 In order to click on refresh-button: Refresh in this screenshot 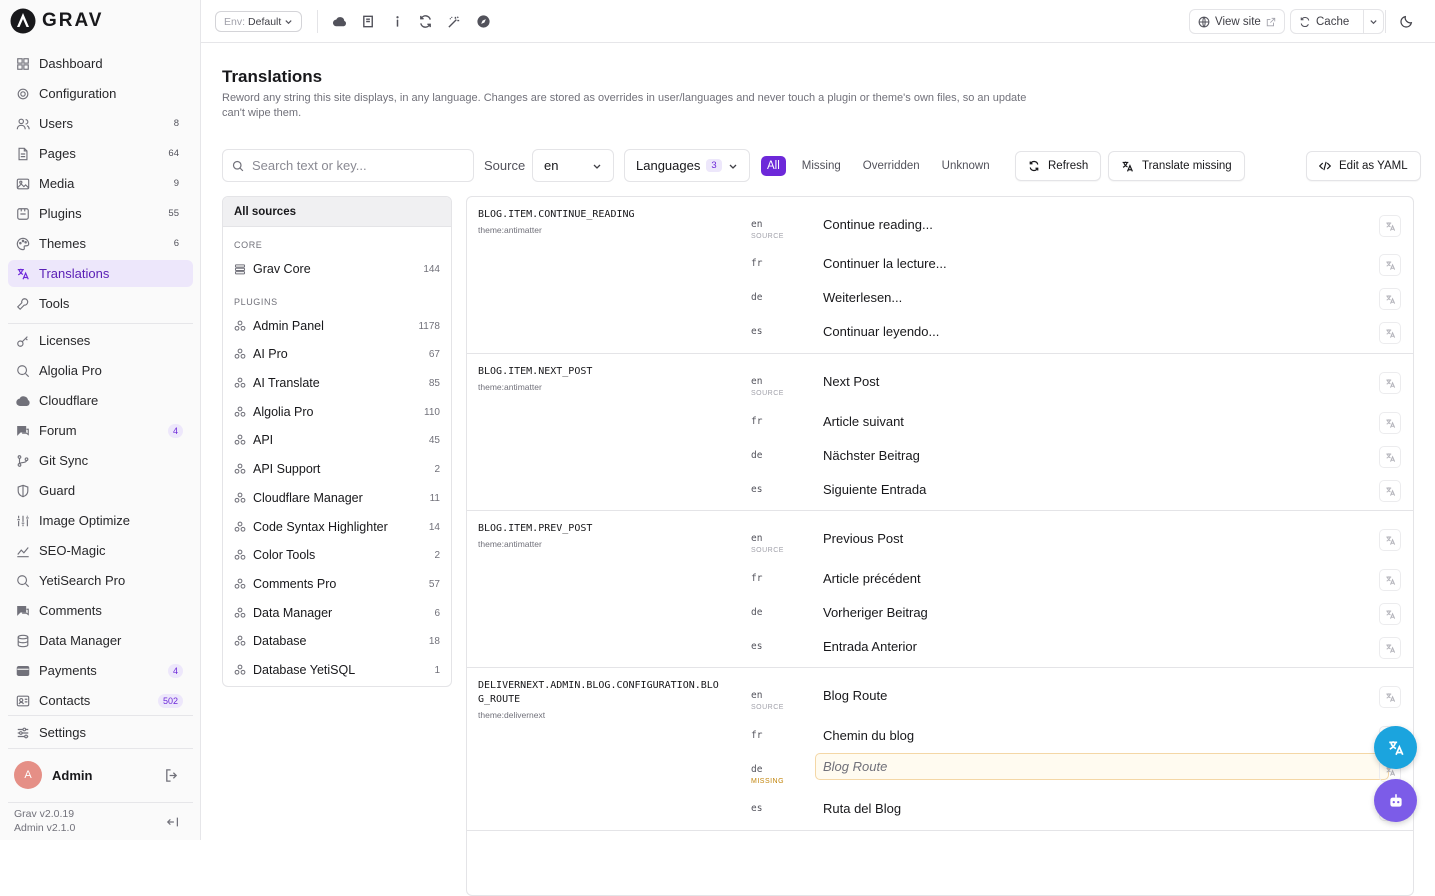, I will do `click(1058, 166)`.